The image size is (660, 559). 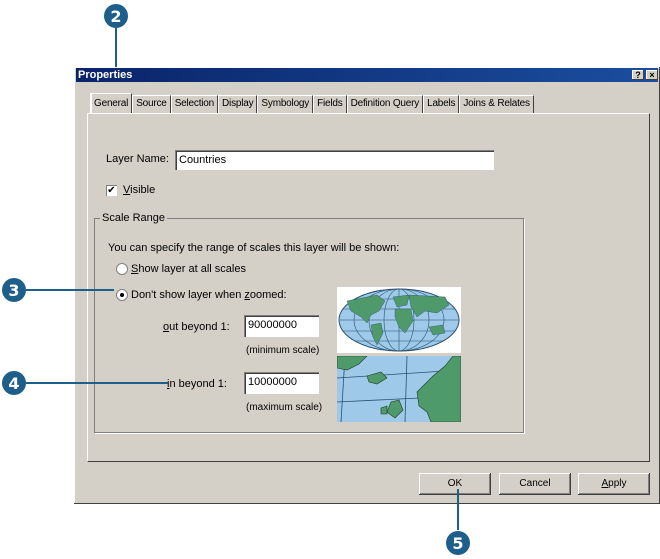 What do you see at coordinates (385, 104) in the screenshot?
I see `tab-definition-query: Definition Query` at bounding box center [385, 104].